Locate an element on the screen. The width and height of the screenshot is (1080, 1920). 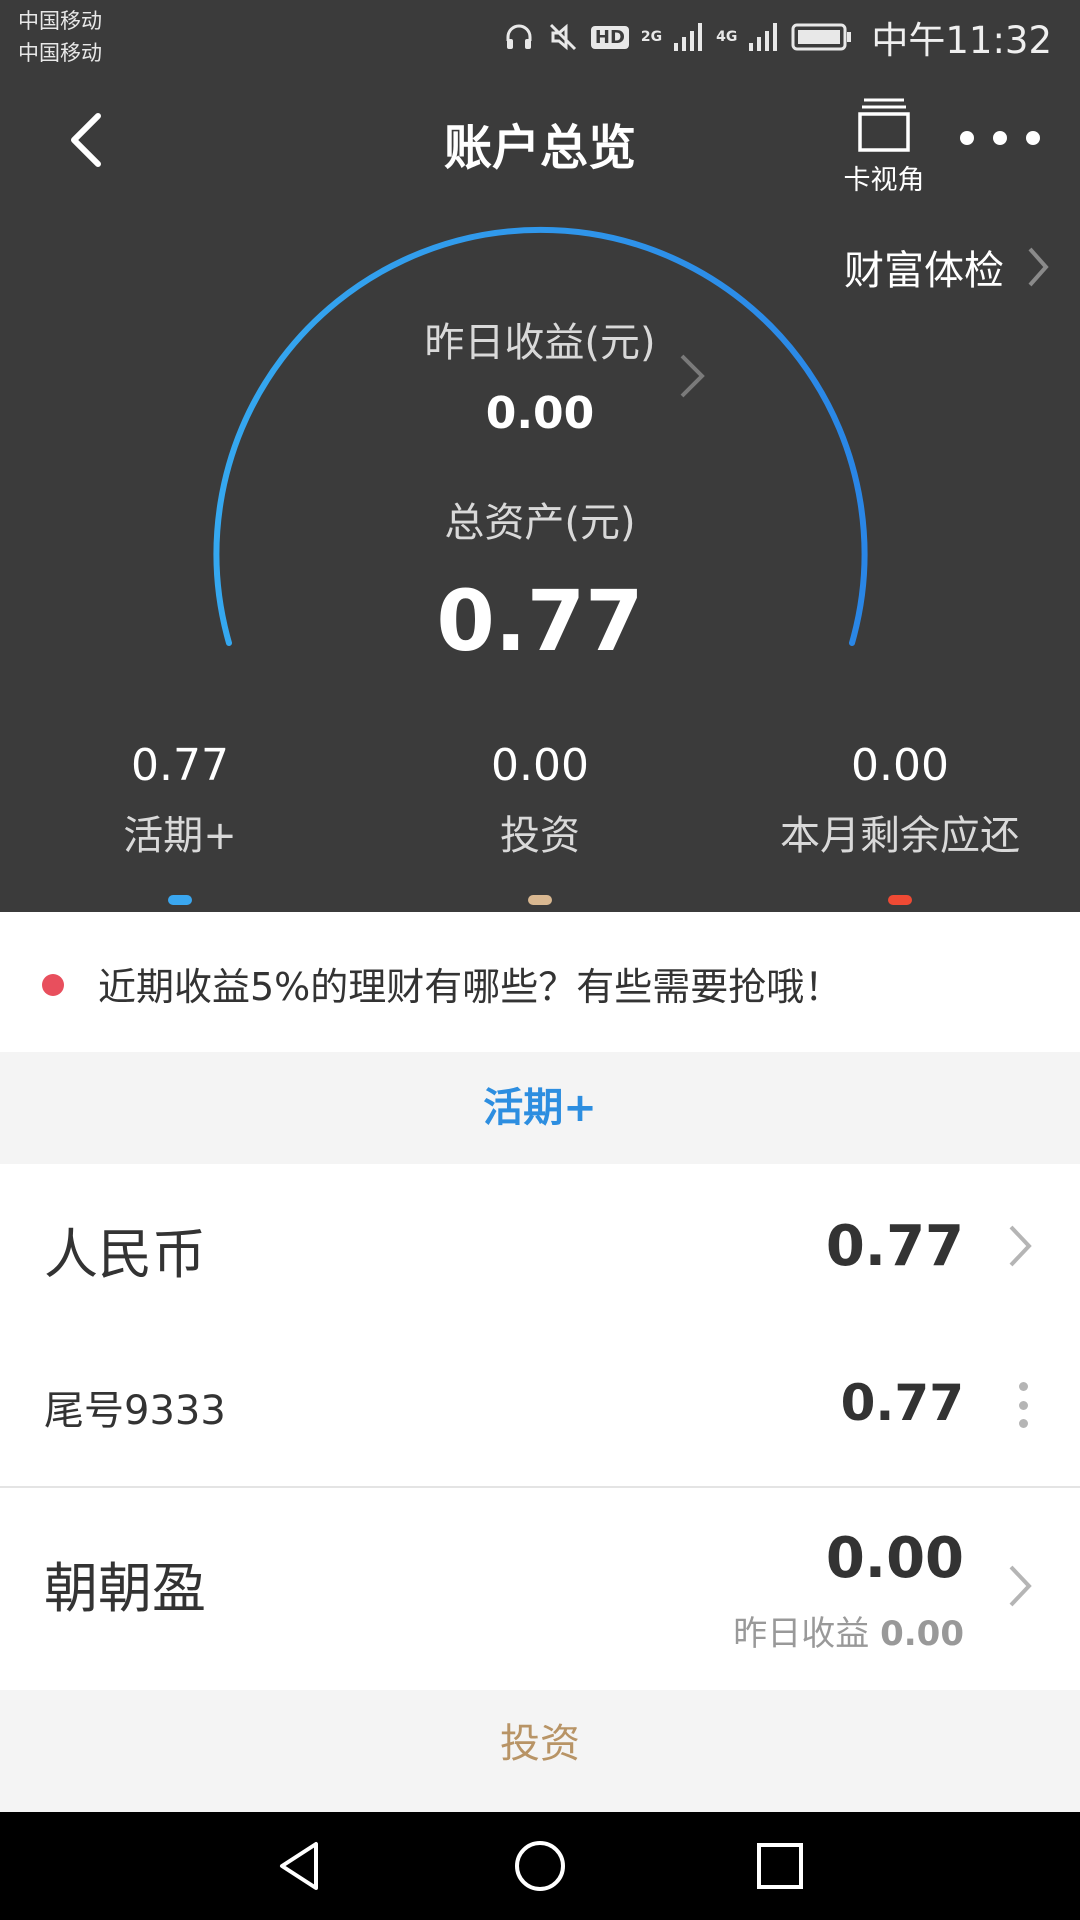
row-rmb: 人民币 0.77 is located at coordinates (540, 1244).